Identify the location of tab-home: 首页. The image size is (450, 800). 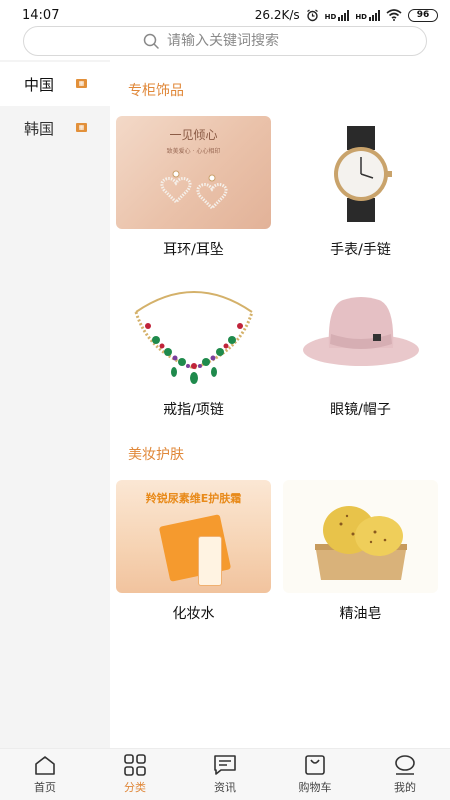
(45, 774).